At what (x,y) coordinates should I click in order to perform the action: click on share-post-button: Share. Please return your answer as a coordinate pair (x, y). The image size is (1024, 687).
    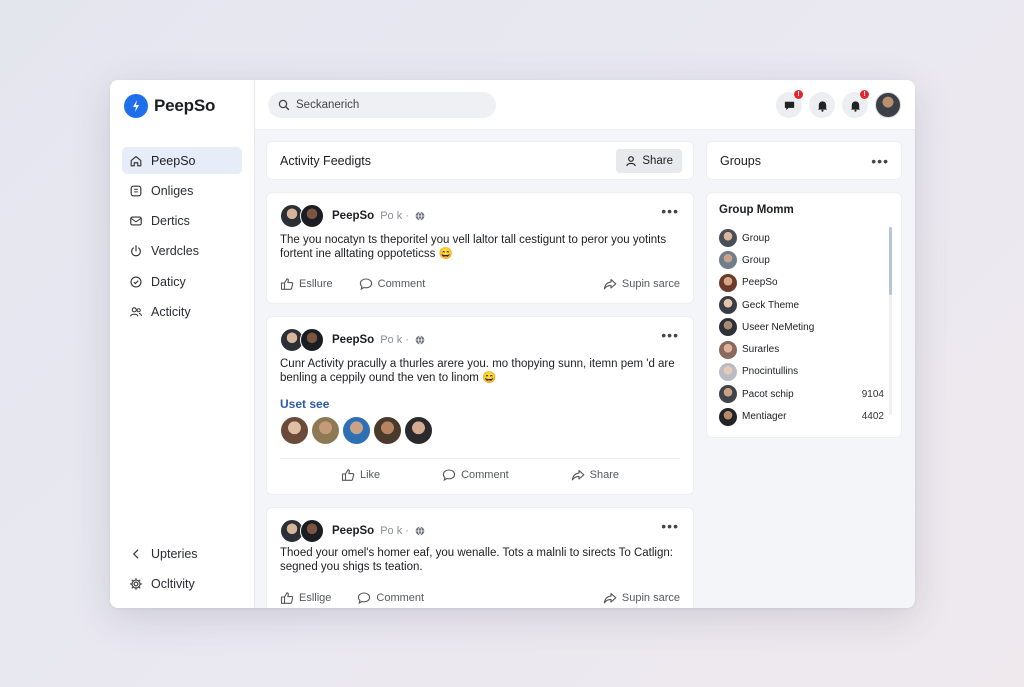
    Looking at the image, I should click on (595, 475).